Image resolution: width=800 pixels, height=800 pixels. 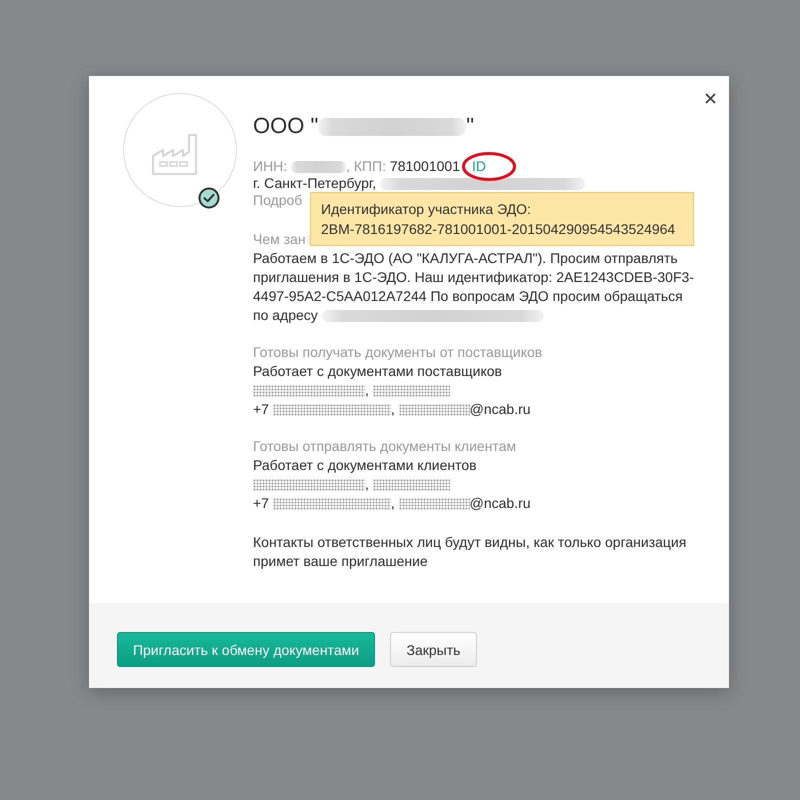 What do you see at coordinates (286, 315) in the screenshot?
I see `section-text: по адресу` at bounding box center [286, 315].